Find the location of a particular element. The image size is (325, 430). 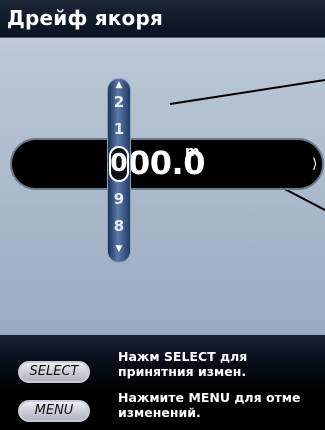

select-hint-line: принятния измен. is located at coordinates (182, 371).